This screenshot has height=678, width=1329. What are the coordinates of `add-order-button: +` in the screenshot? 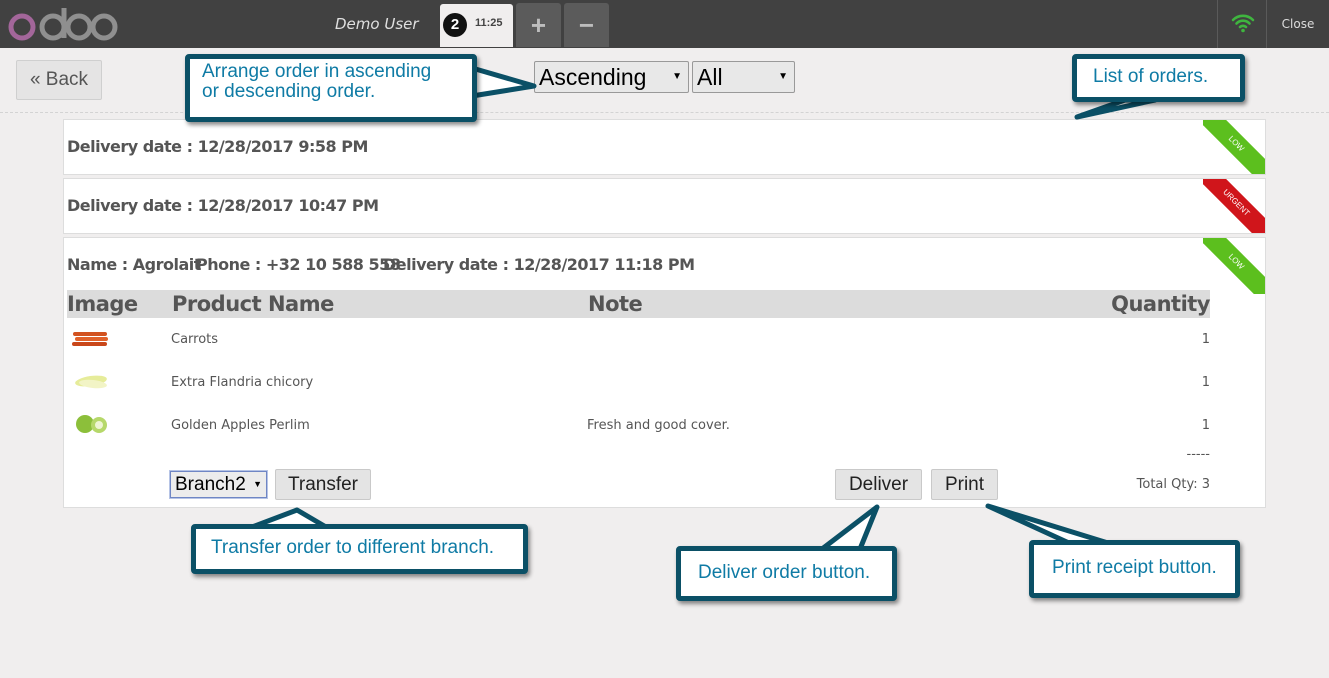 It's located at (538, 25).